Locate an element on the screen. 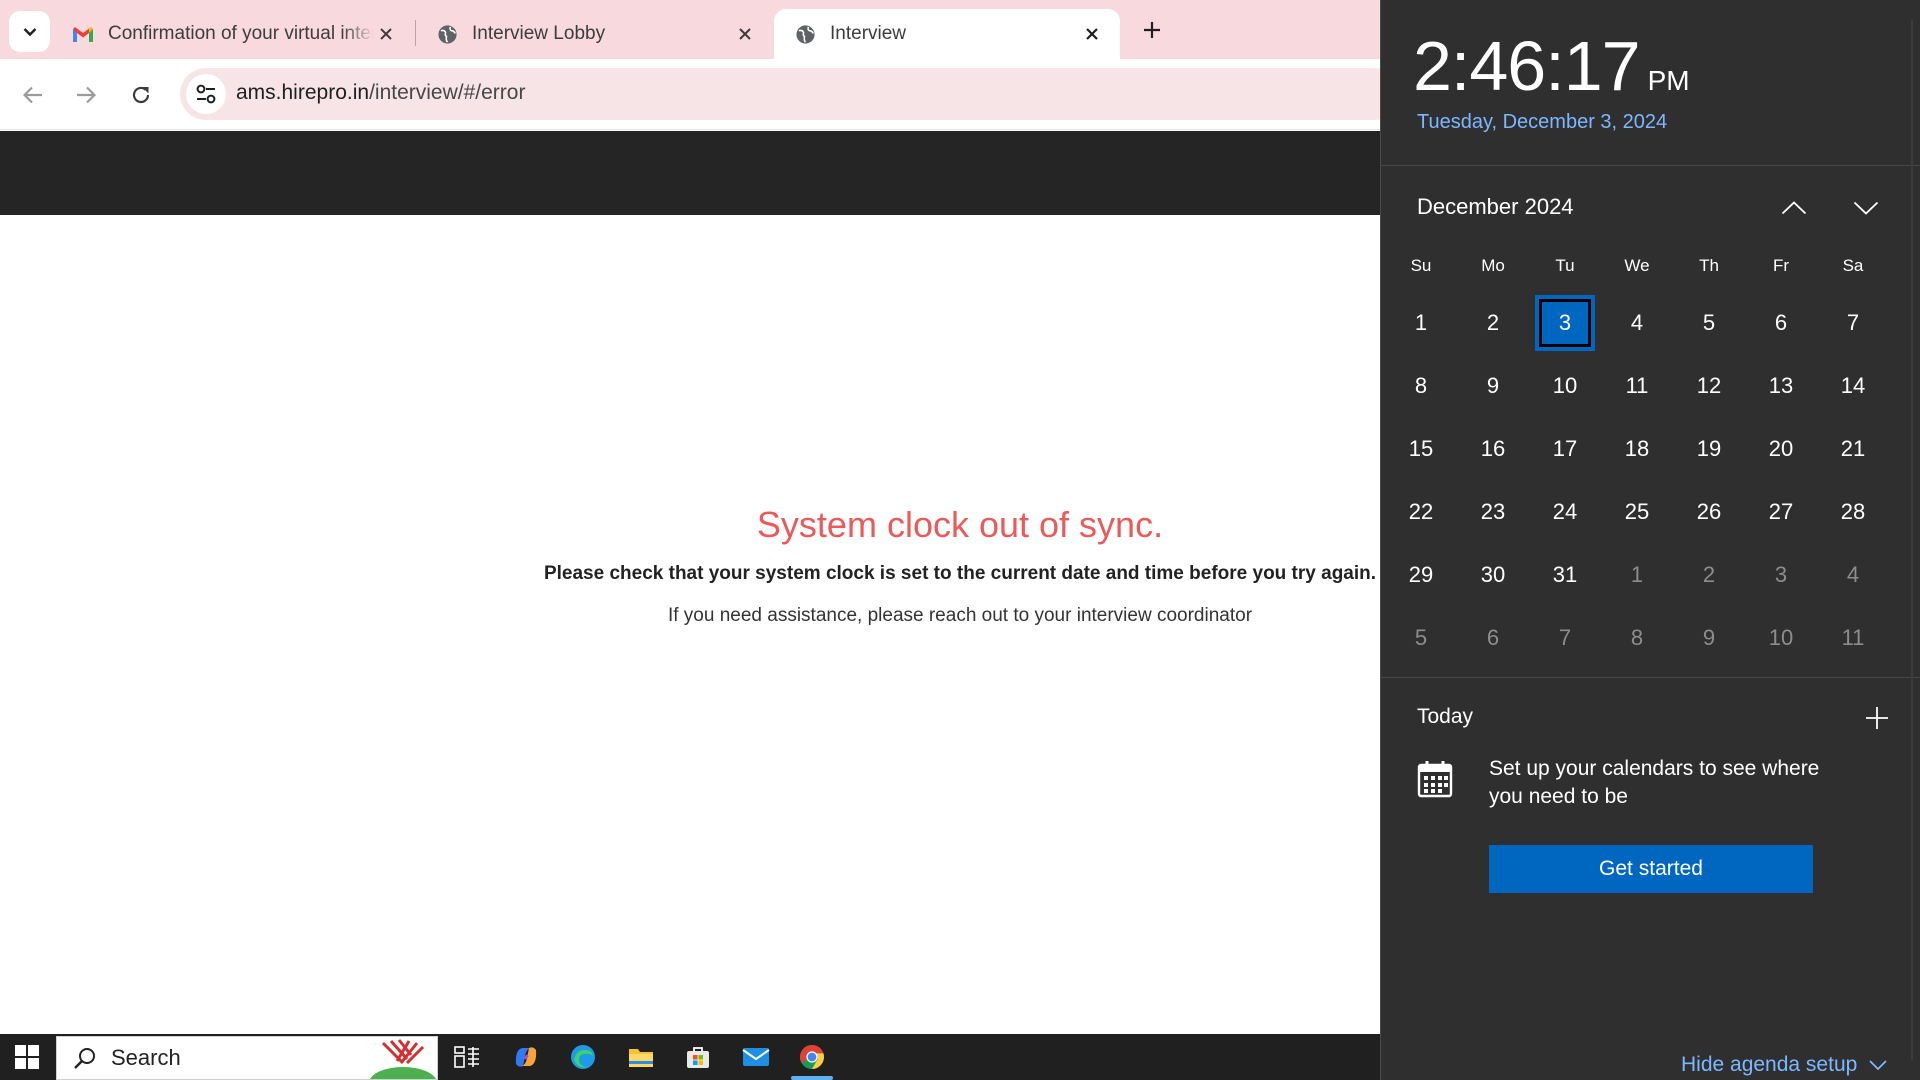  chrome-icon is located at coordinates (811, 1057).